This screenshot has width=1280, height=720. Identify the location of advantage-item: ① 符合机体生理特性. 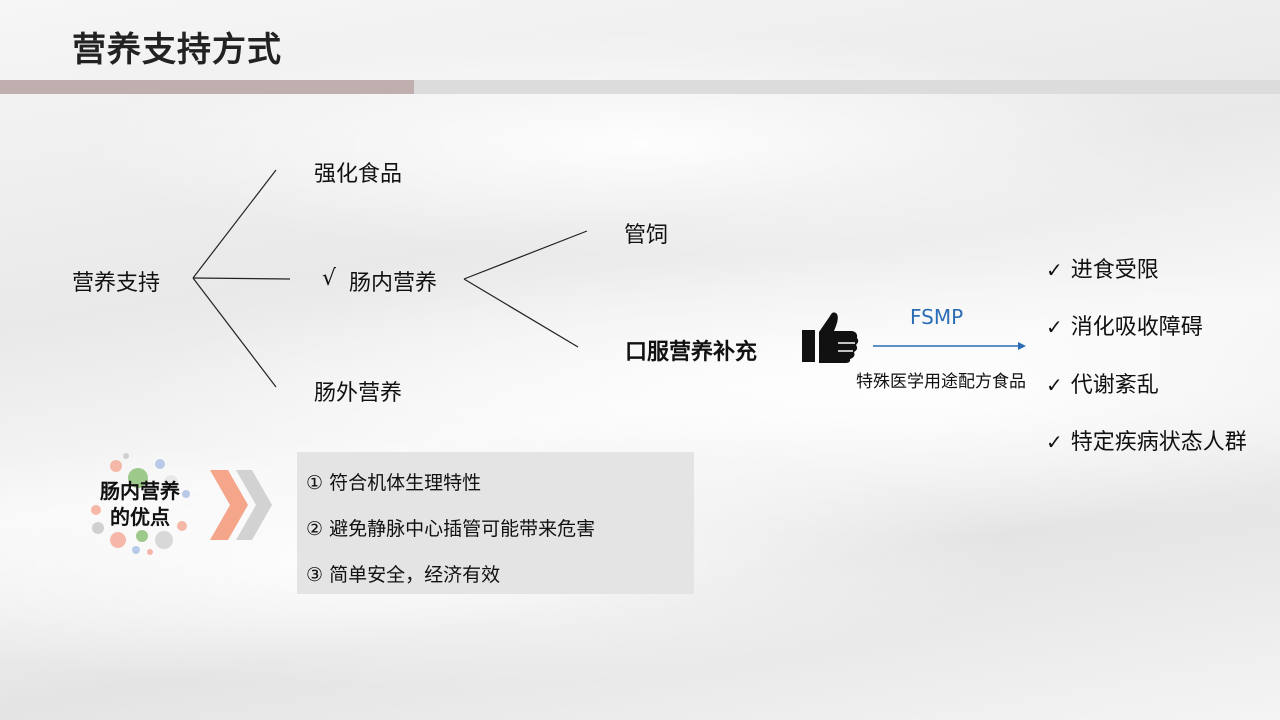
(394, 483).